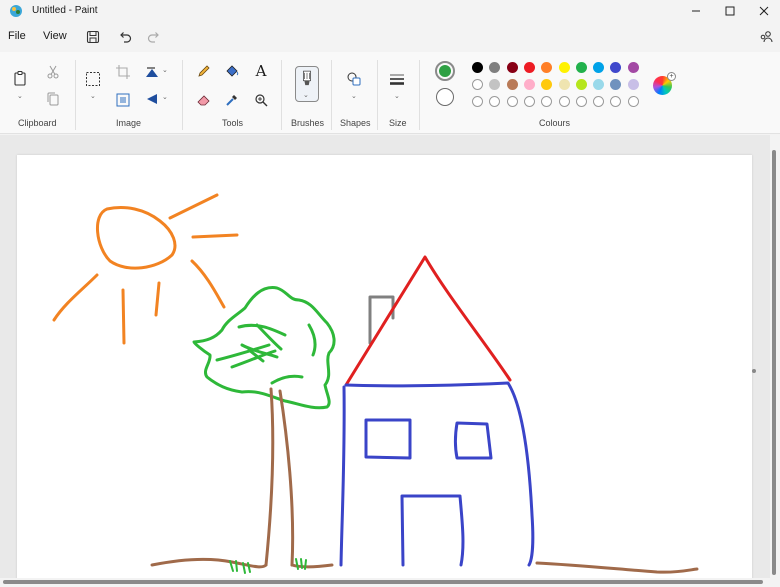 The image size is (780, 587). I want to click on edit-colors-button: +, so click(664, 83).